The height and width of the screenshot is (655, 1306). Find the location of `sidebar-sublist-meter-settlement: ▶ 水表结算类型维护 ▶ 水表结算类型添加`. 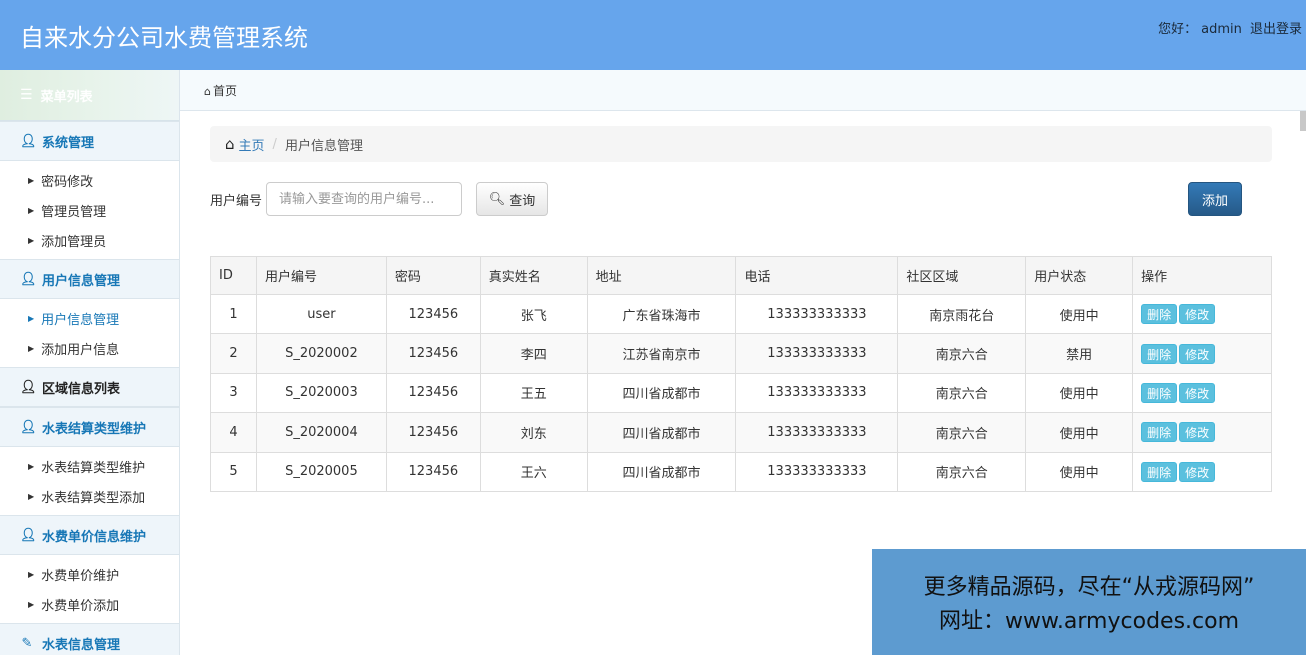

sidebar-sublist-meter-settlement: ▶ 水表结算类型维护 ▶ 水表结算类型添加 is located at coordinates (89, 481).